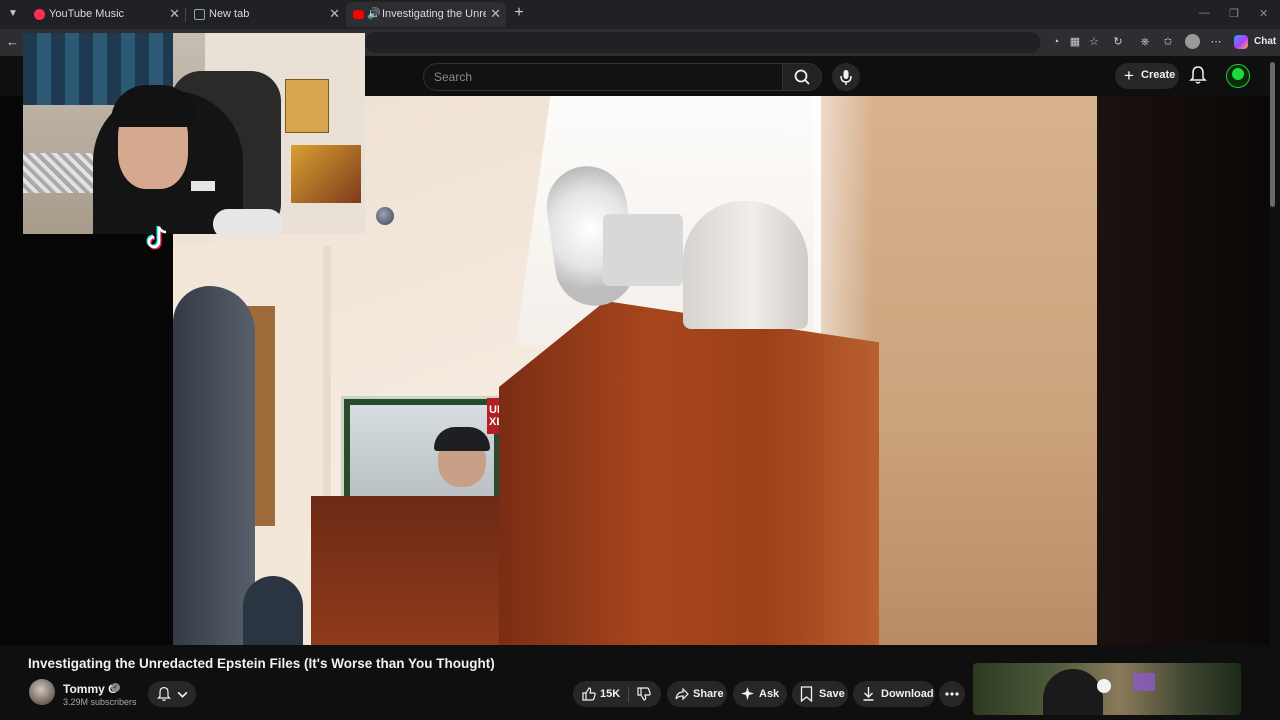  Describe the element at coordinates (1192, 41) in the screenshot. I see `profile-icon` at that location.